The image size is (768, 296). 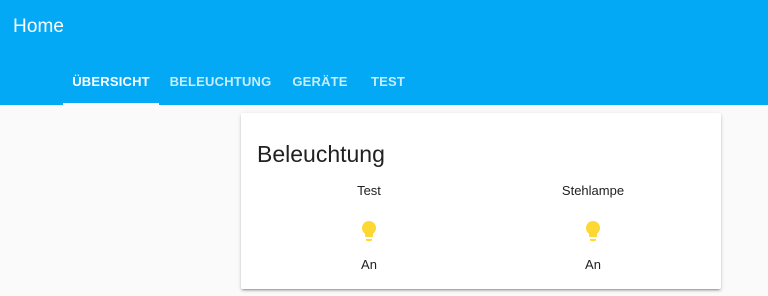 What do you see at coordinates (593, 190) in the screenshot?
I see `entity-name: Stehlampe` at bounding box center [593, 190].